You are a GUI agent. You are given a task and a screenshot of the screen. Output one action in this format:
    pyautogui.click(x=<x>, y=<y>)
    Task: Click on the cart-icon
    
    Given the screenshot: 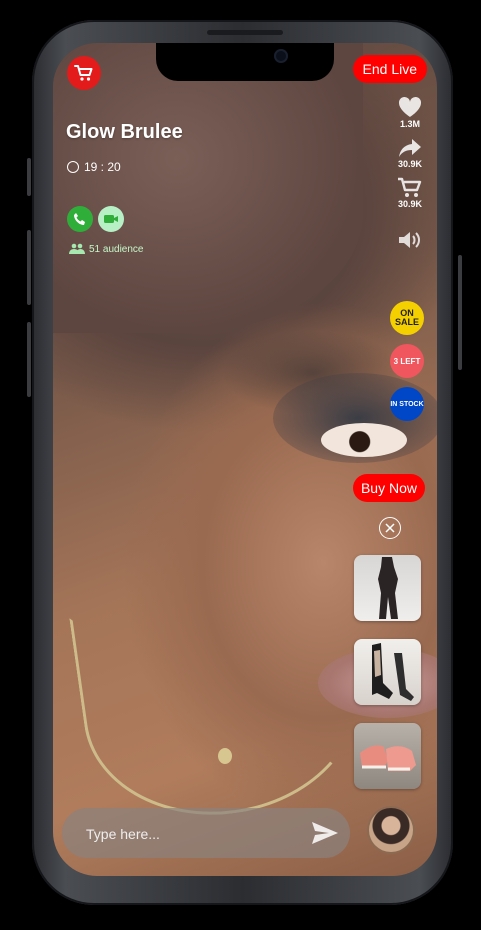 What is the action you would take?
    pyautogui.click(x=410, y=187)
    